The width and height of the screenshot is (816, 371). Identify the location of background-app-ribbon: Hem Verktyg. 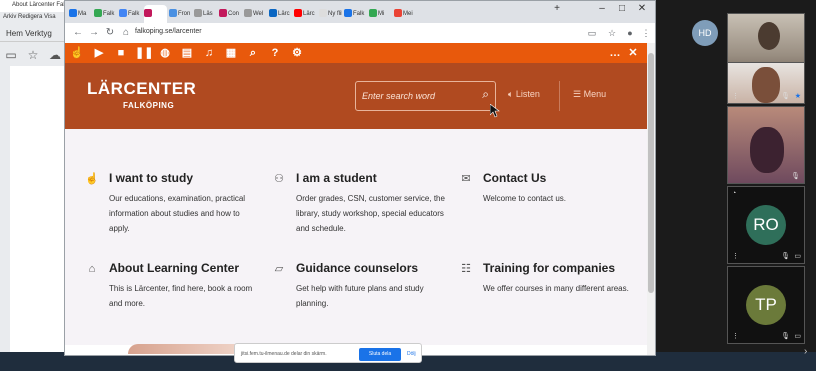
(35, 34).